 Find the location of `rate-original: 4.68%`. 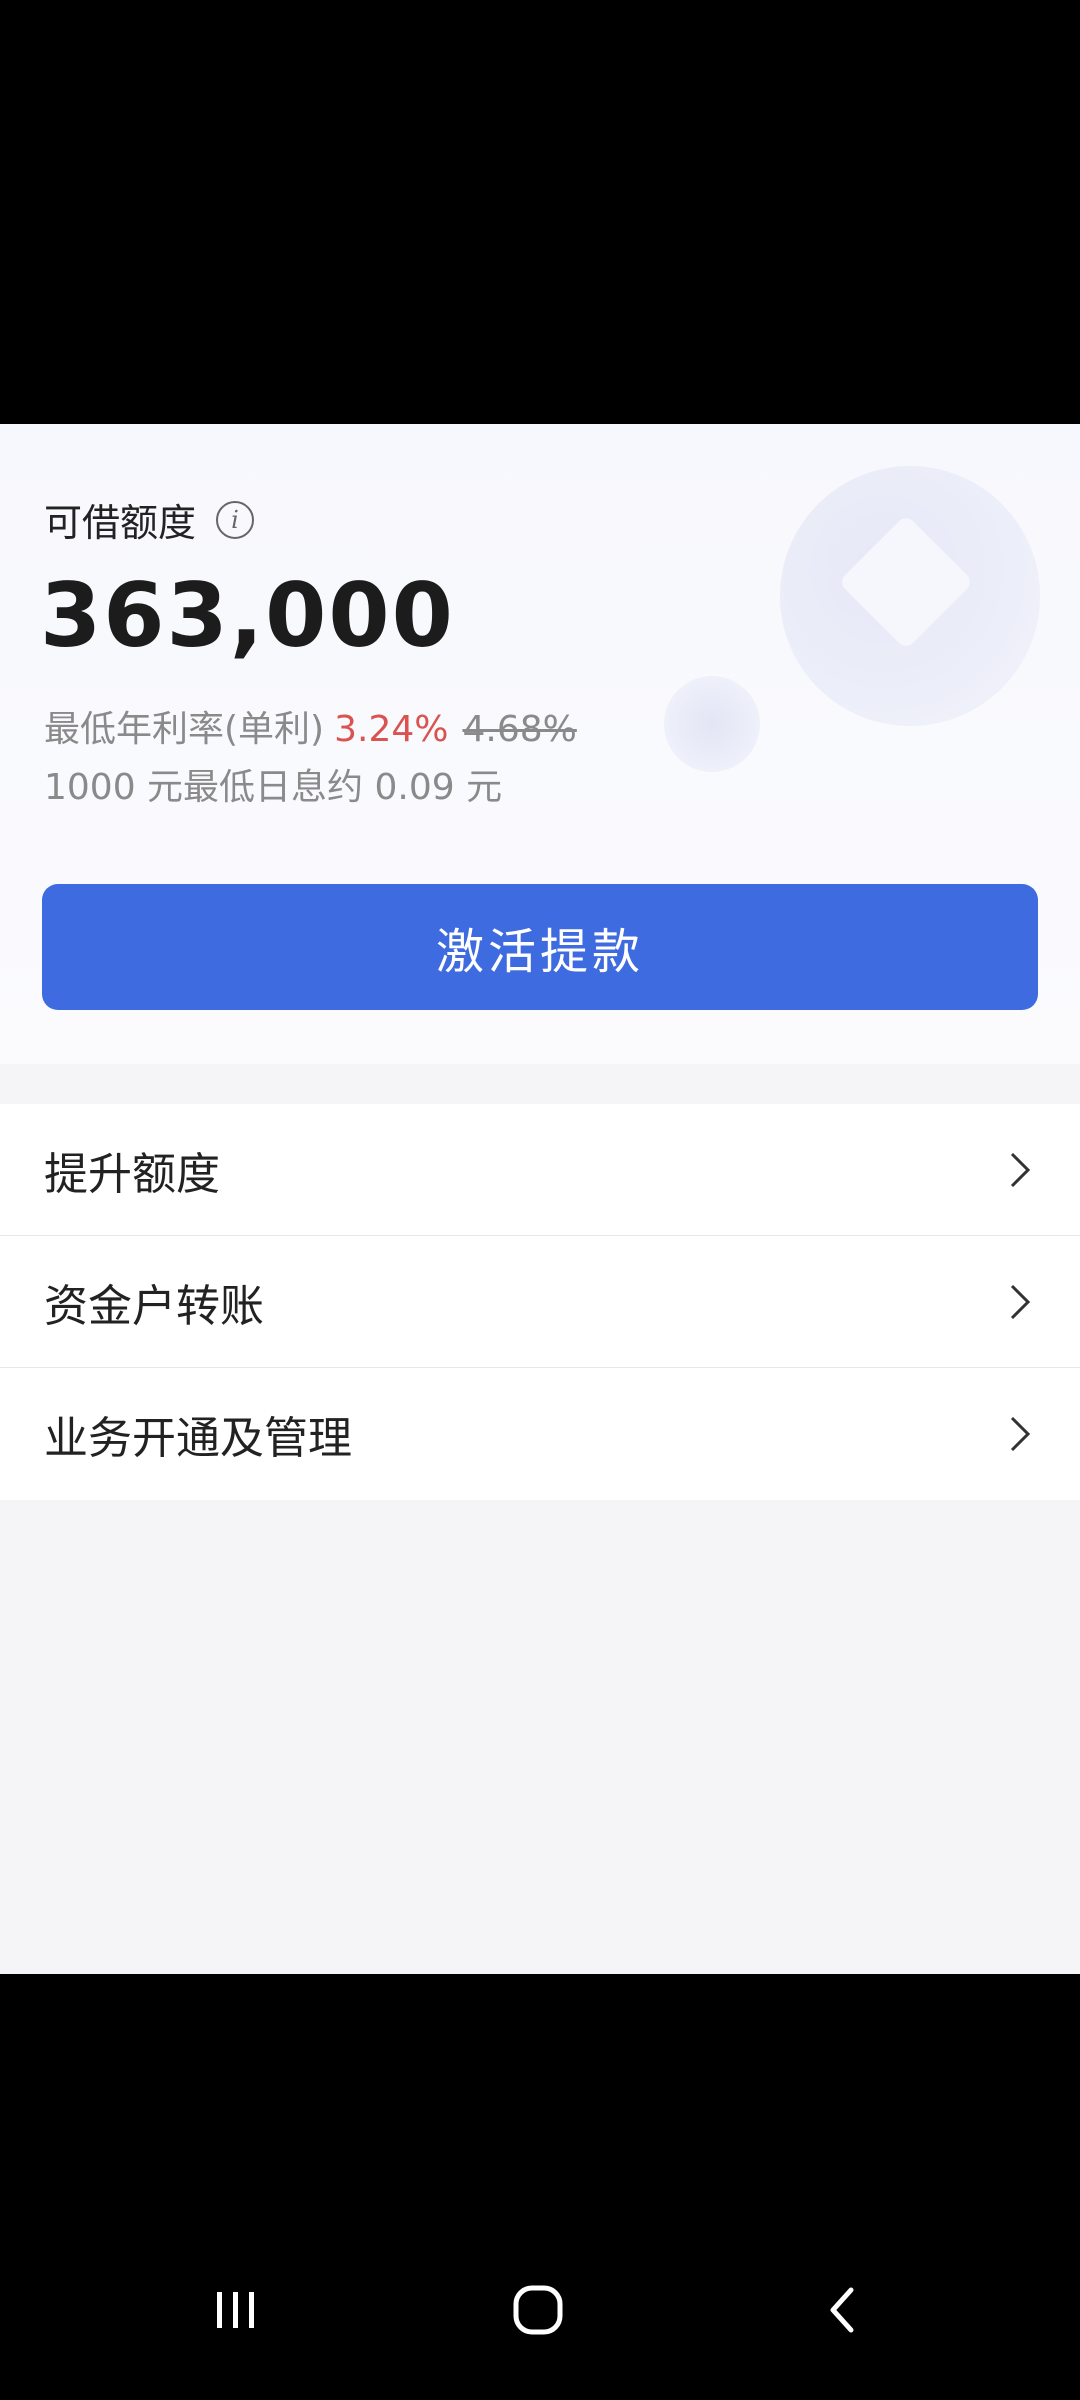

rate-original: 4.68% is located at coordinates (519, 729).